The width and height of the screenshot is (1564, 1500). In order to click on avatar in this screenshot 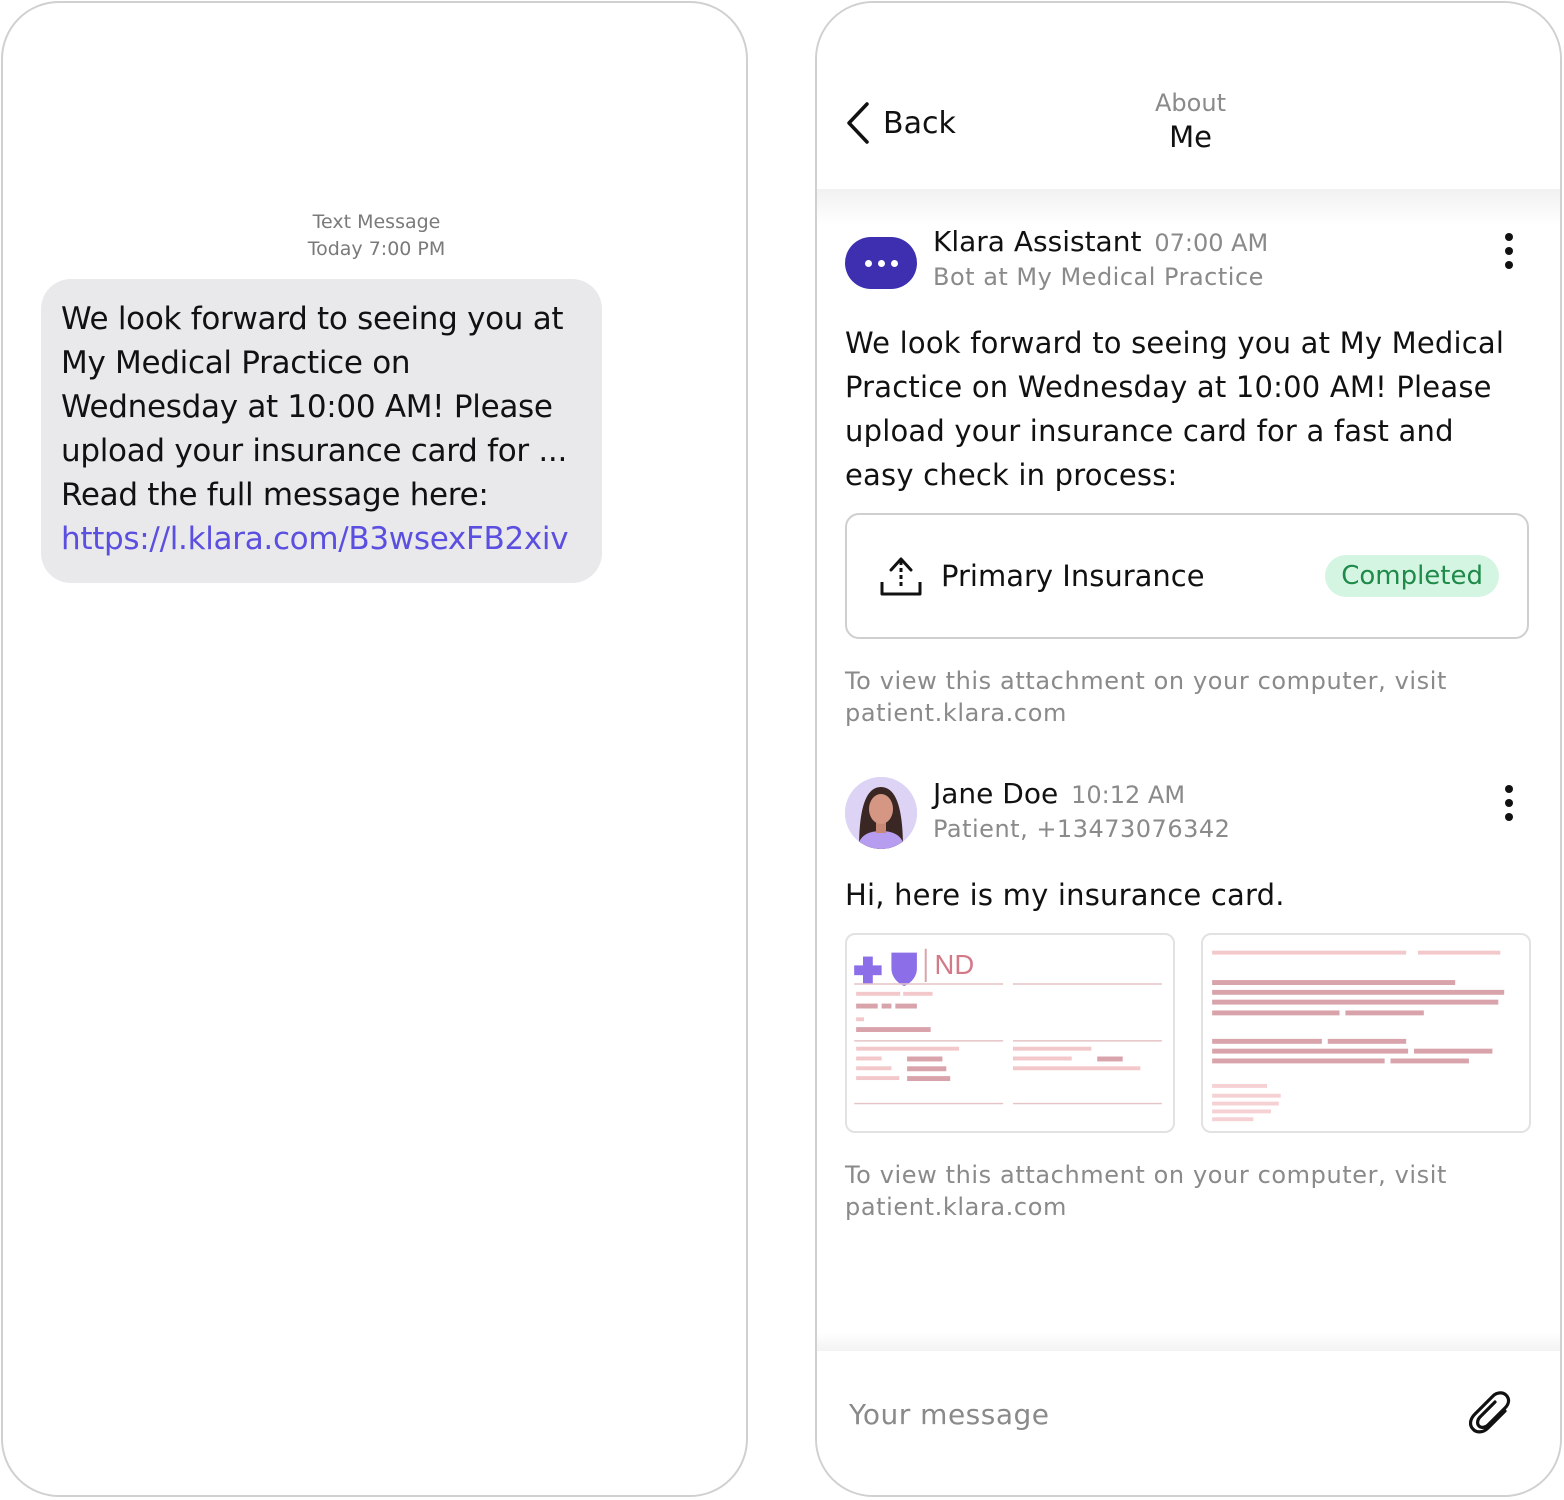, I will do `click(881, 813)`.